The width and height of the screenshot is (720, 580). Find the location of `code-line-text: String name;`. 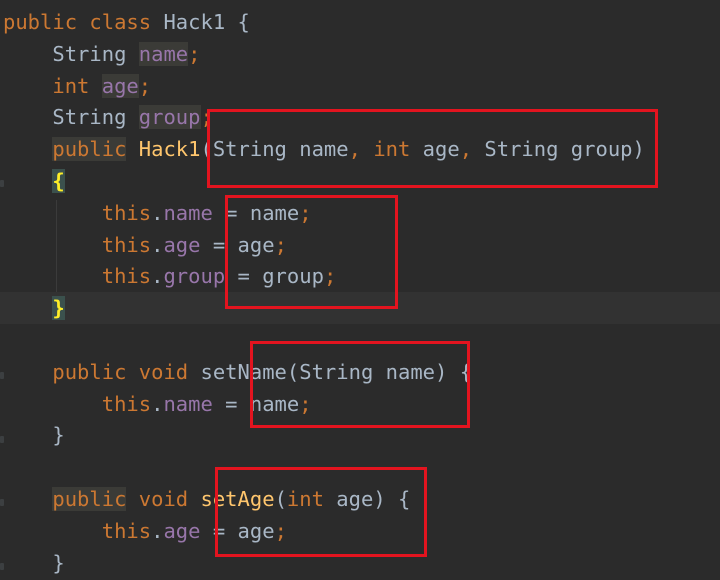

code-line-text: String name; is located at coordinates (102, 53).